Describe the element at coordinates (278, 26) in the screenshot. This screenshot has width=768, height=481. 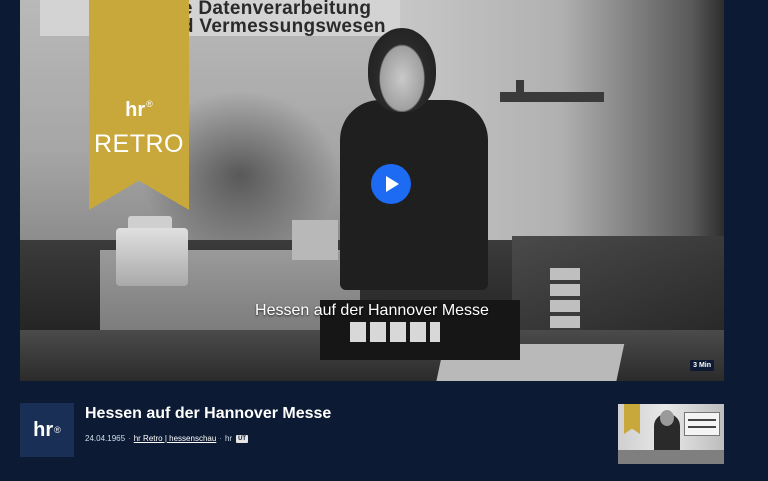
I see `wall-sign-line-2: nd Vermessungswesen` at that location.